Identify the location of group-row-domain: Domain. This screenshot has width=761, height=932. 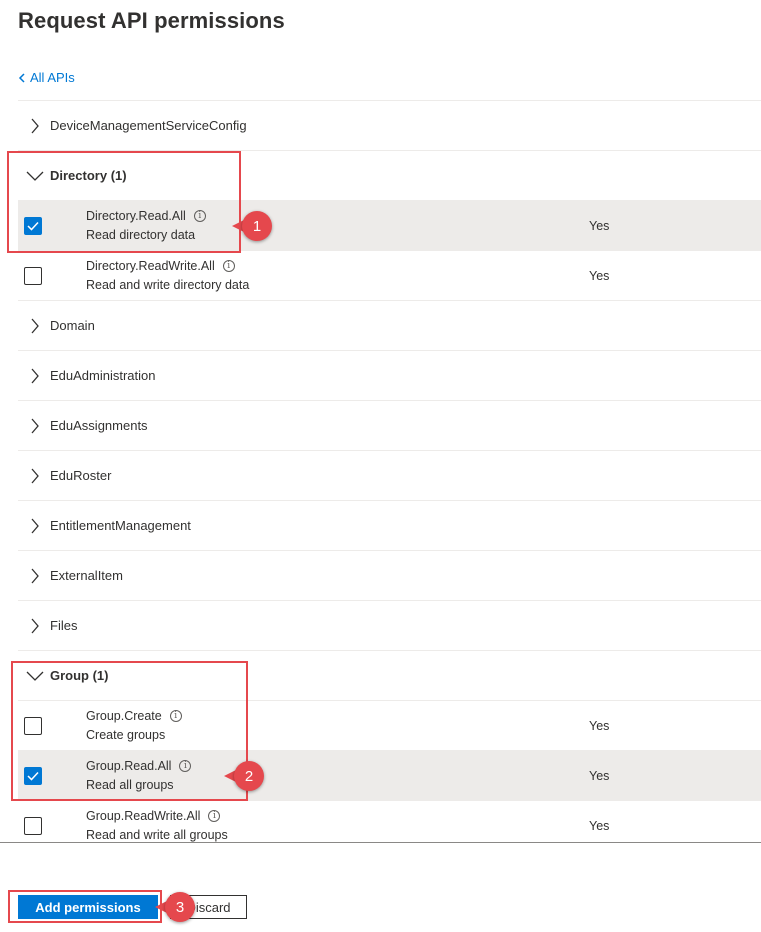
(389, 325).